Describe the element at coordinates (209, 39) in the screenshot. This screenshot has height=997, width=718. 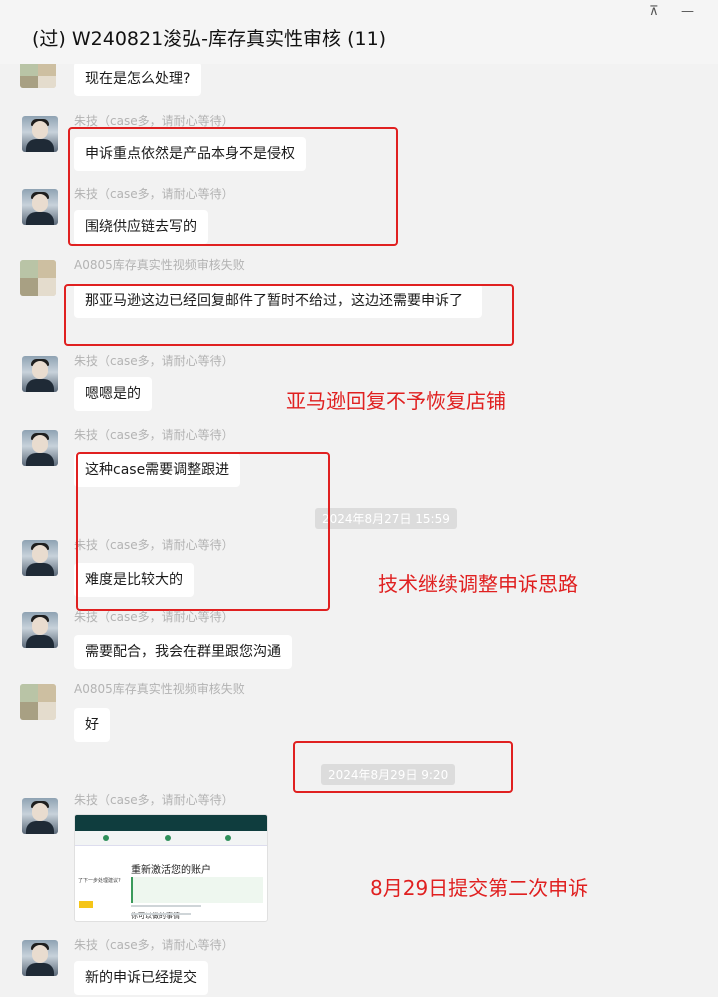
I see `chat-title: (过) W240821浚弘-库存真实性审核 (11)` at that location.